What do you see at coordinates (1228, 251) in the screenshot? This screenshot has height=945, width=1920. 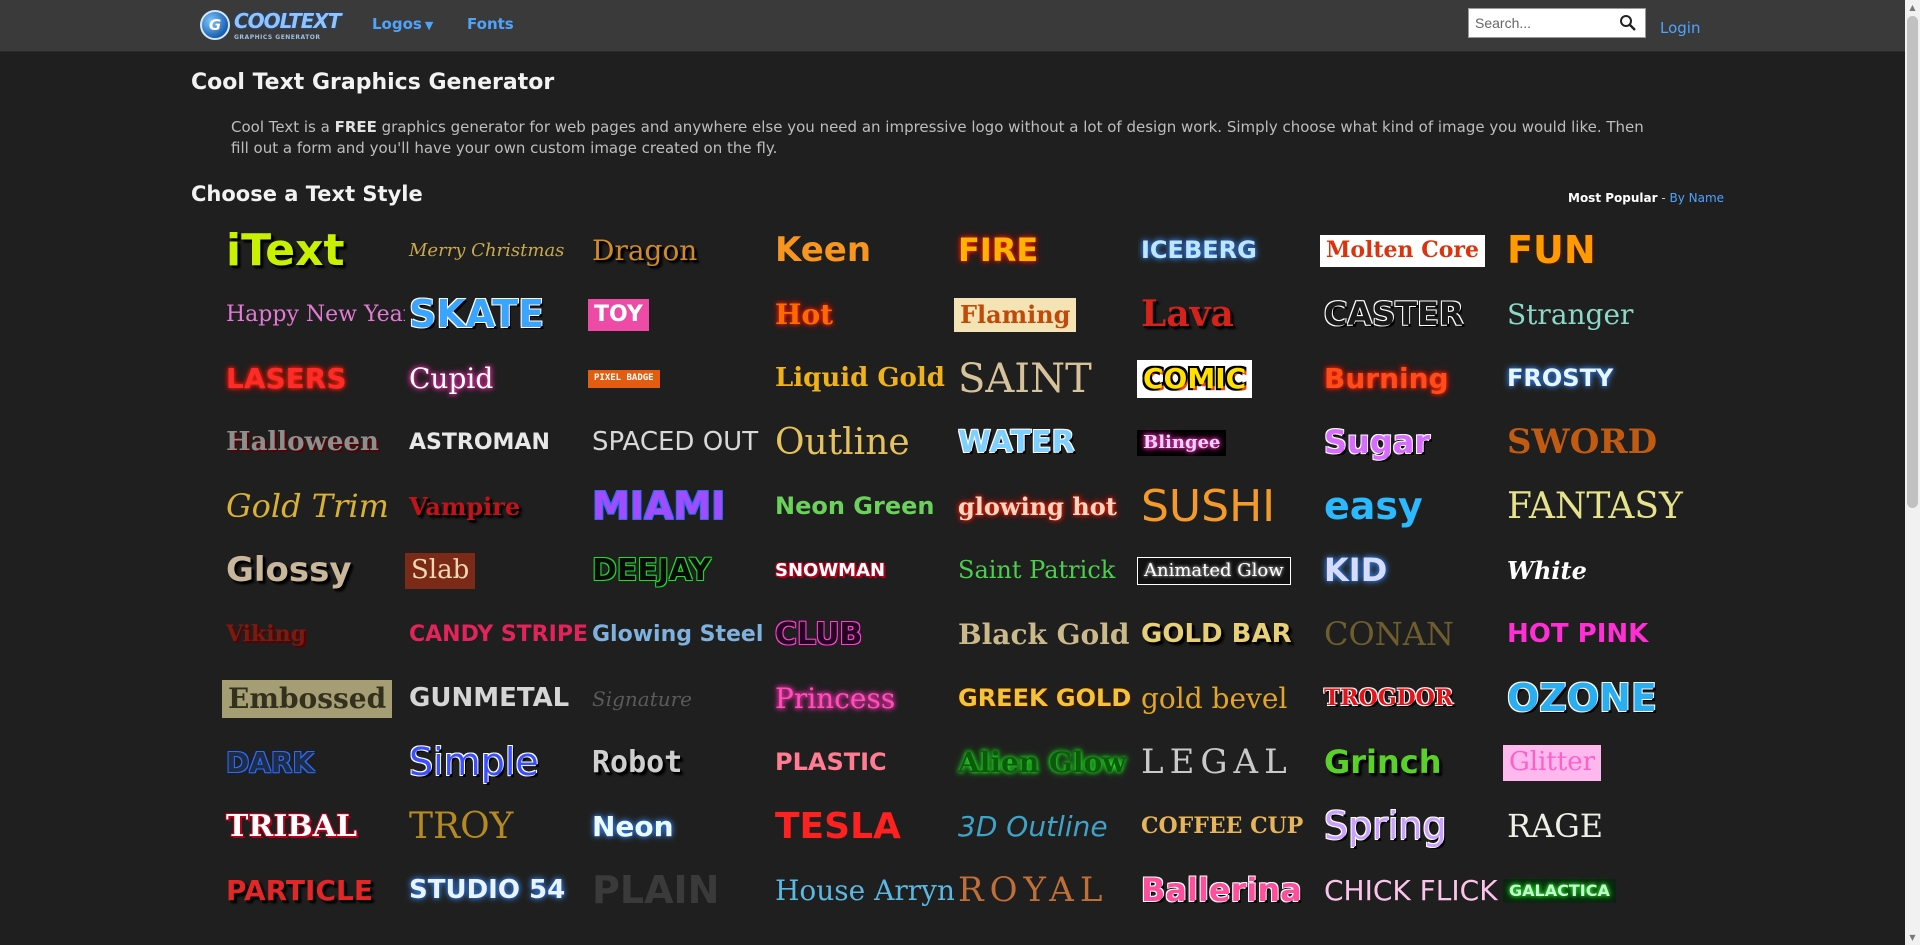 I see `text-style-iceberg: ICEBERG` at bounding box center [1228, 251].